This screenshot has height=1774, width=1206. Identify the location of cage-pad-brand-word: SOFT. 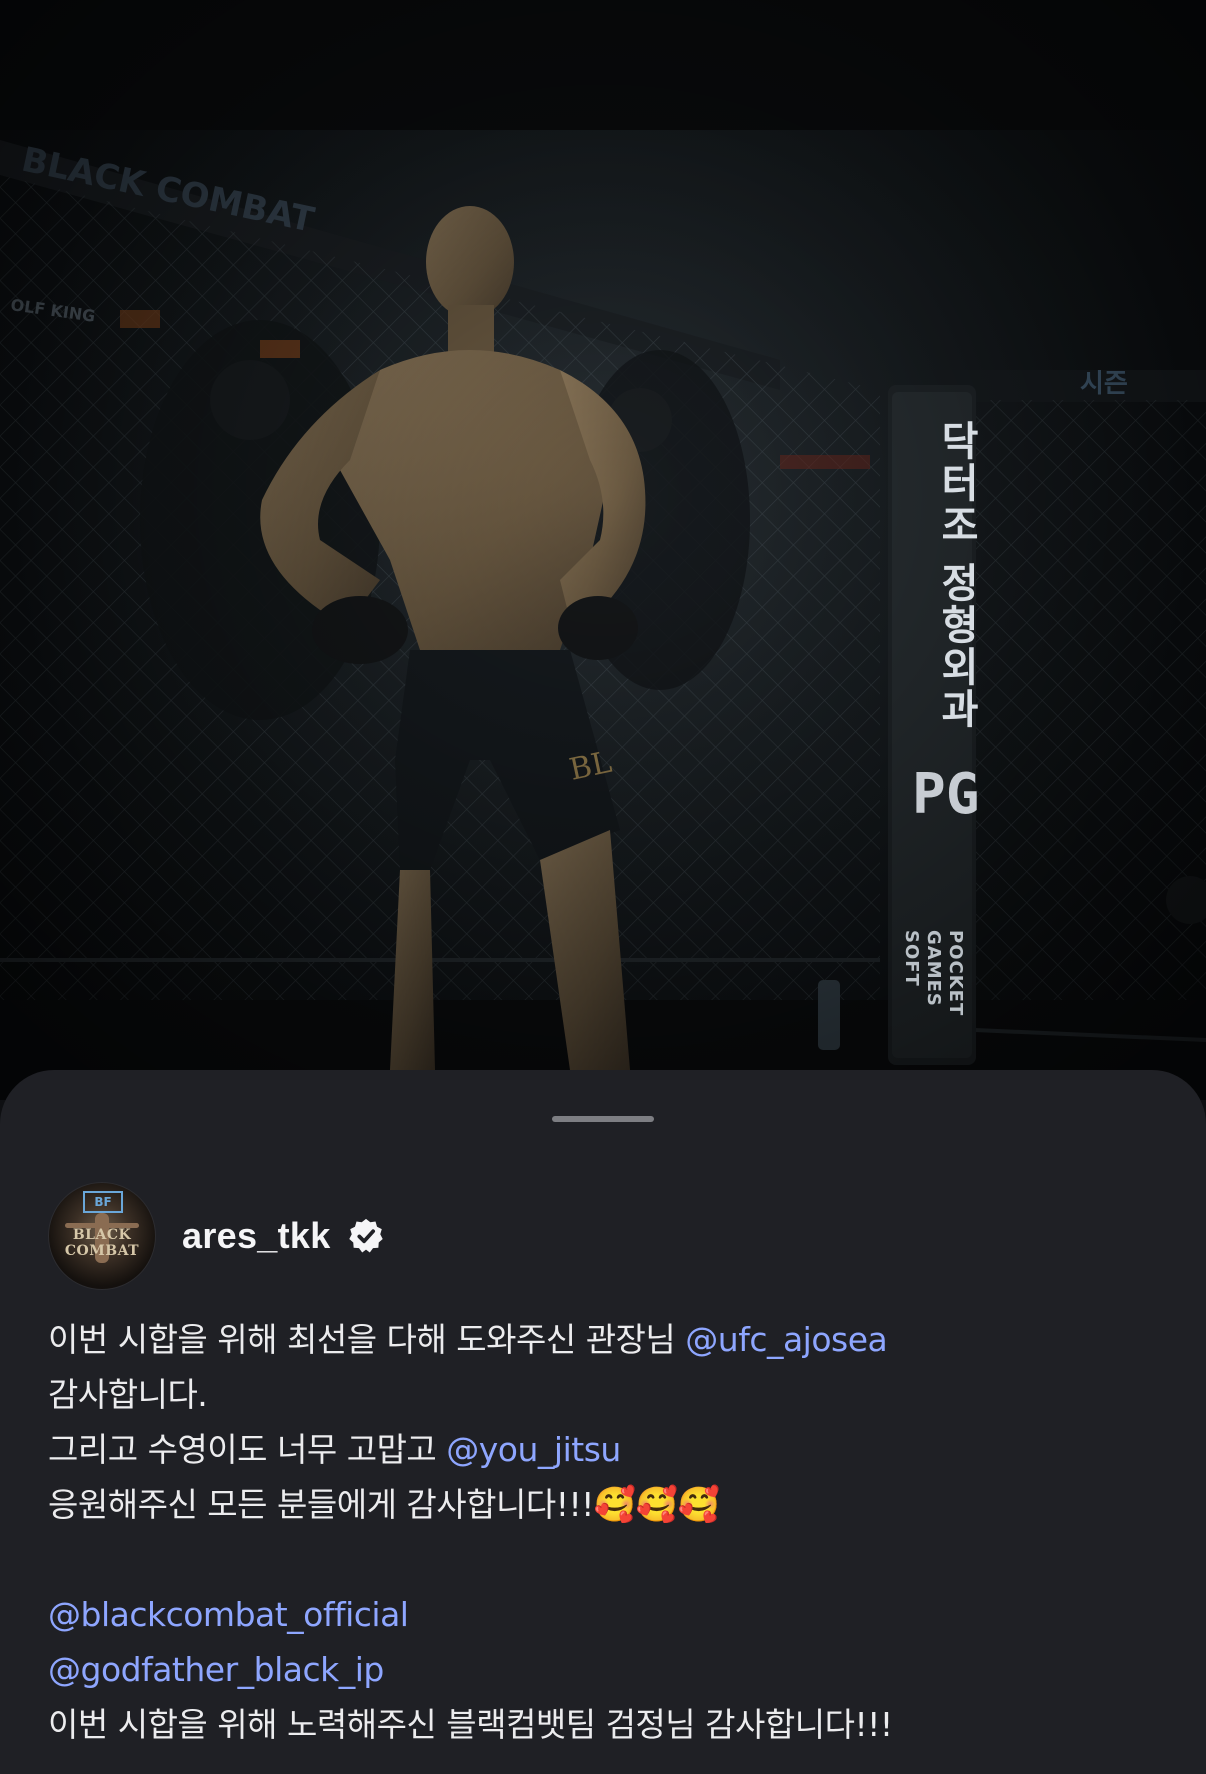
(911, 958).